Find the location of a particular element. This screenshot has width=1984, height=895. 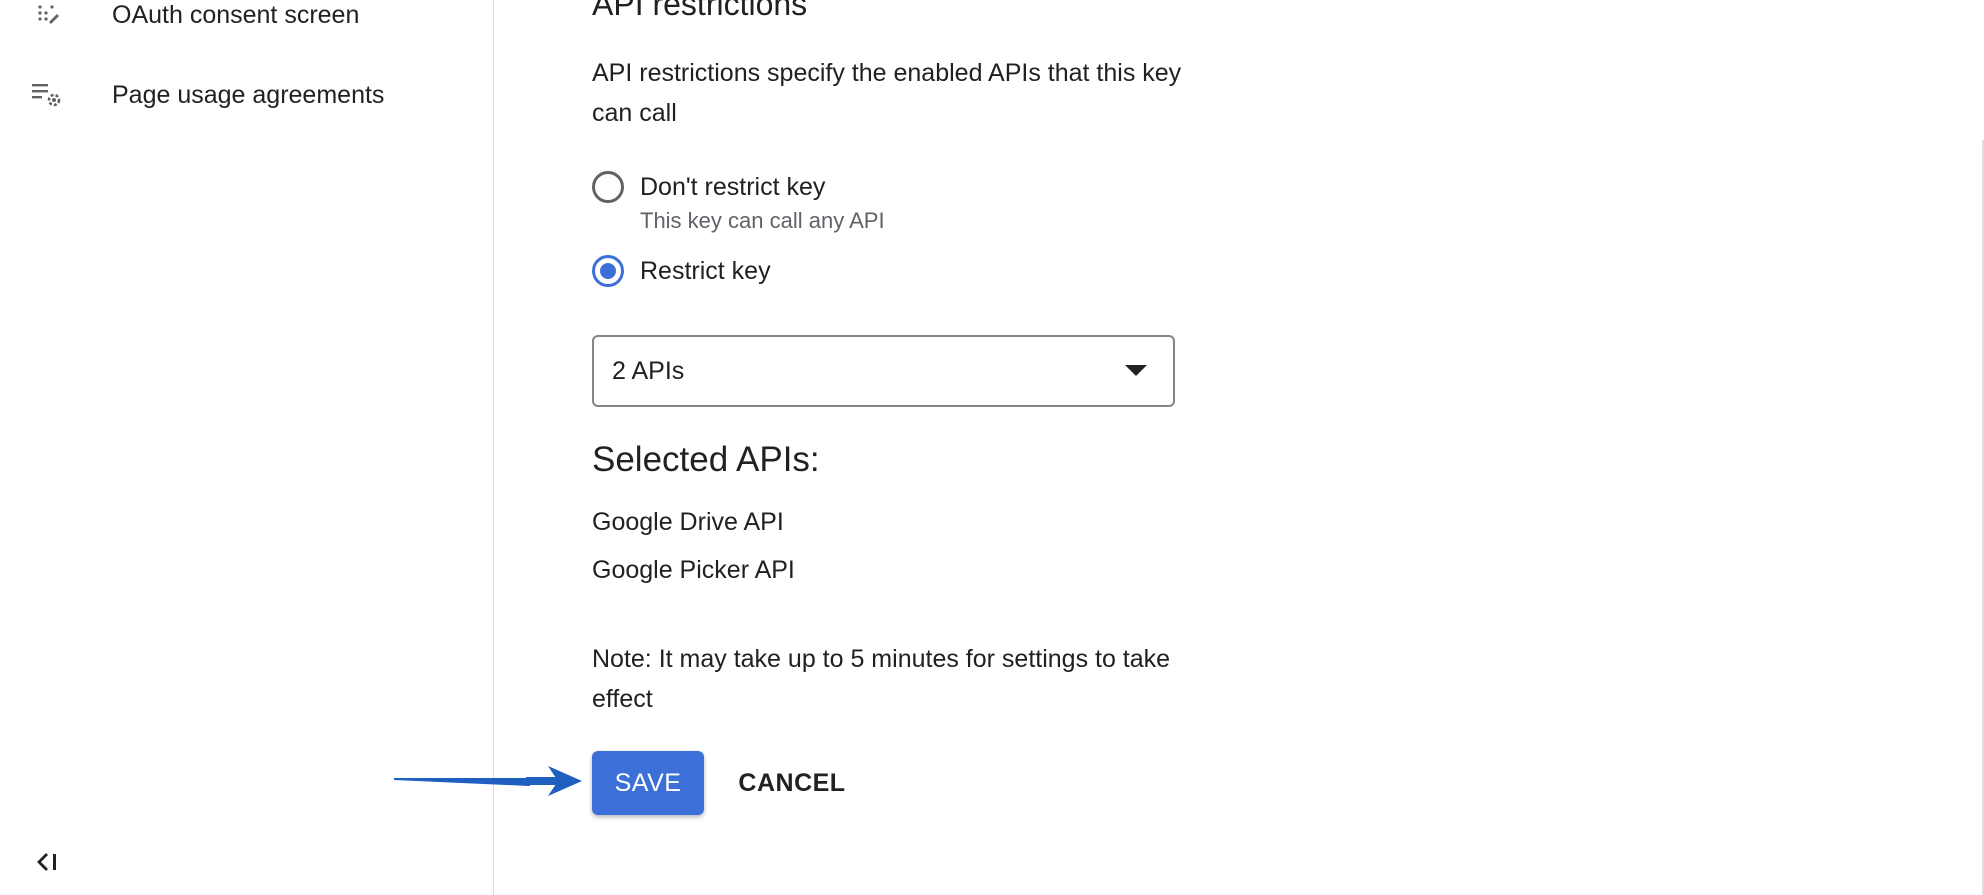

radio-dont-restrict-key: Don't restrict key is located at coordinates (708, 187).